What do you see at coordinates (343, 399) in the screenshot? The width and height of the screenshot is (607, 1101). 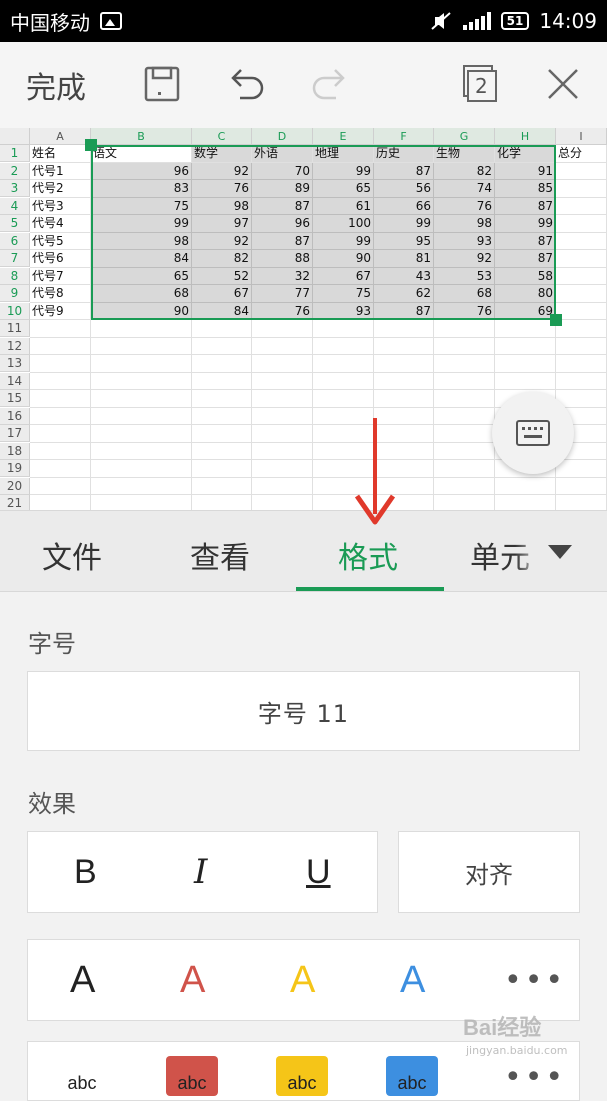 I see `cell-E15` at bounding box center [343, 399].